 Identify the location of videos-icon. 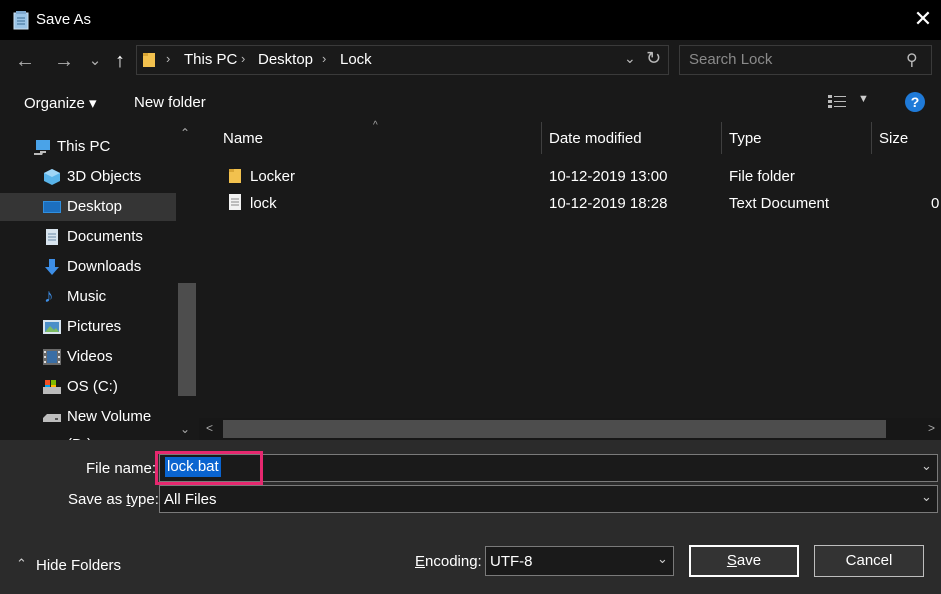
(52, 357).